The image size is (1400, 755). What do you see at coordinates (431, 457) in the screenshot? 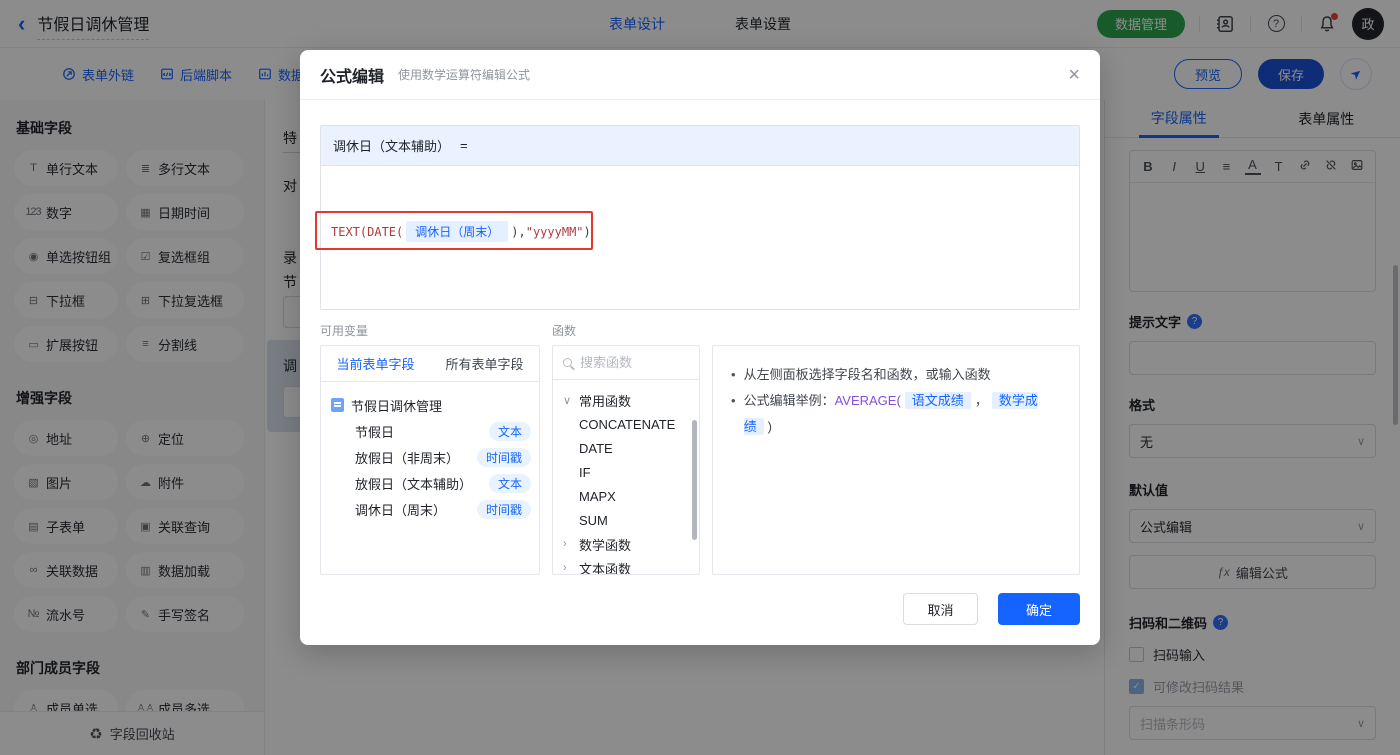
I see `variable-row: 放假日（非周末） 时间戳` at bounding box center [431, 457].